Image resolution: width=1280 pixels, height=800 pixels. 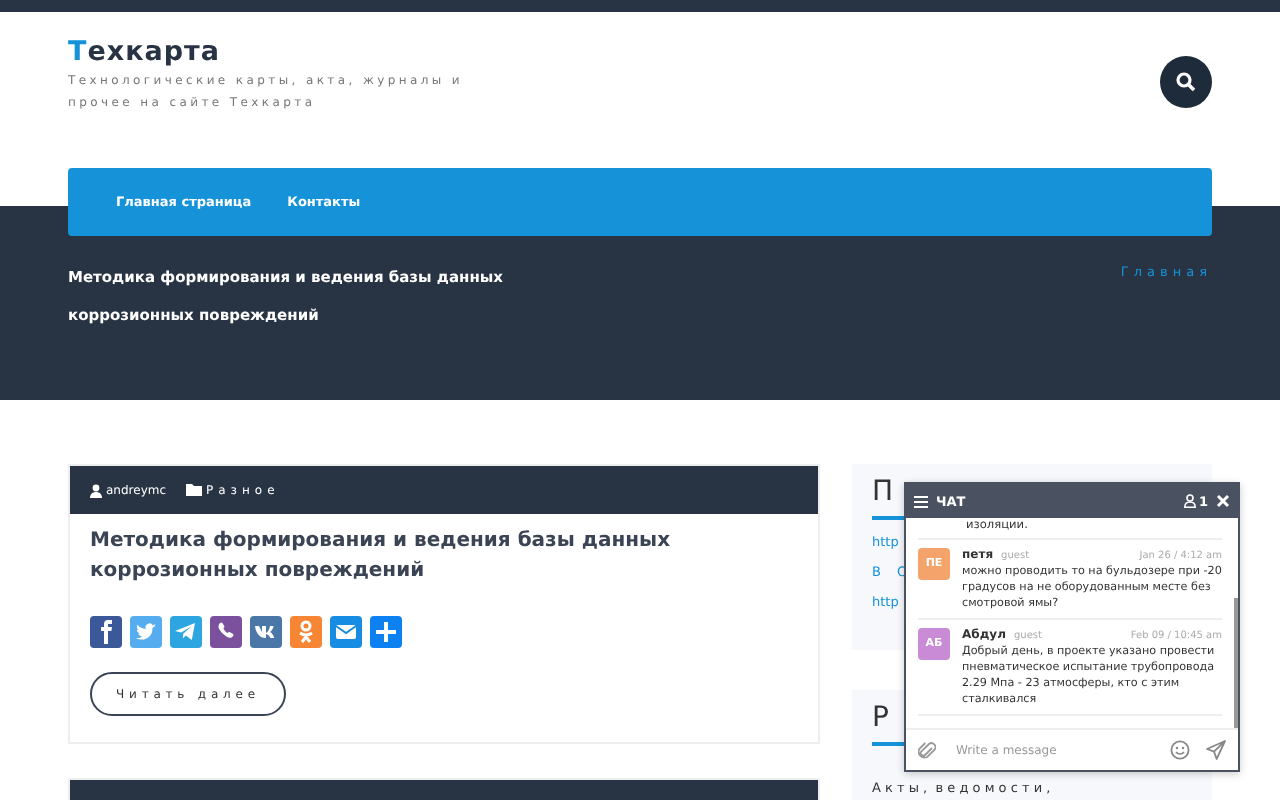 What do you see at coordinates (146, 632) in the screenshot?
I see `bird-icon` at bounding box center [146, 632].